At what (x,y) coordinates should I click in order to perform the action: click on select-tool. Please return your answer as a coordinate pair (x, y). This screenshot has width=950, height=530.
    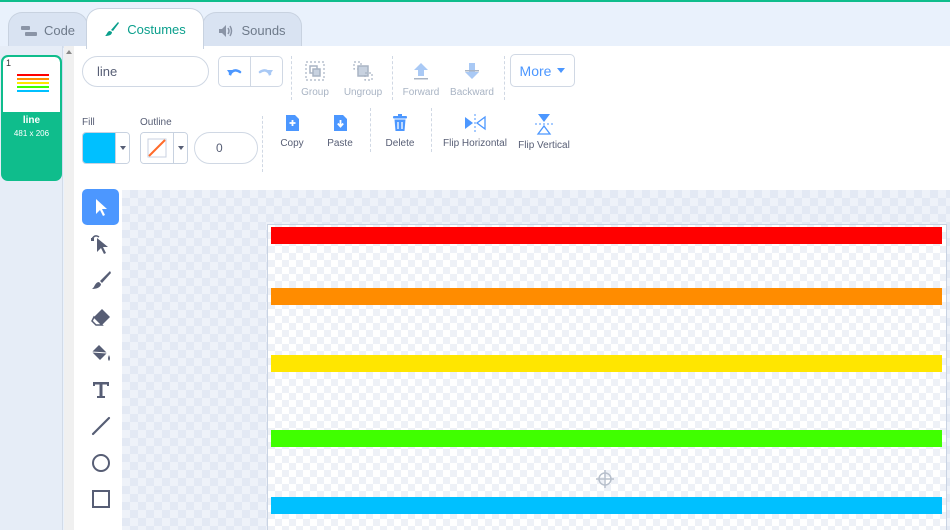
    Looking at the image, I should click on (100, 207).